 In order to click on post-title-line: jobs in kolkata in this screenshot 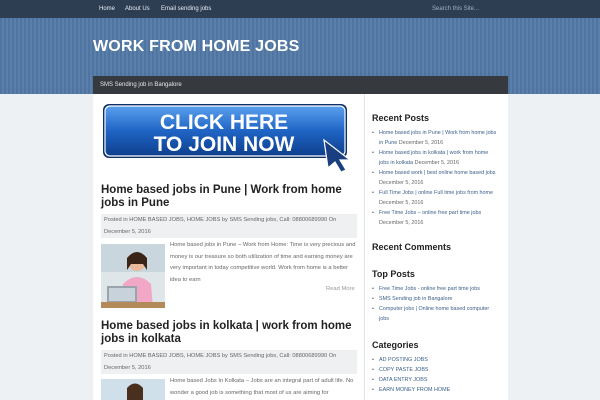, I will do `click(141, 339)`.